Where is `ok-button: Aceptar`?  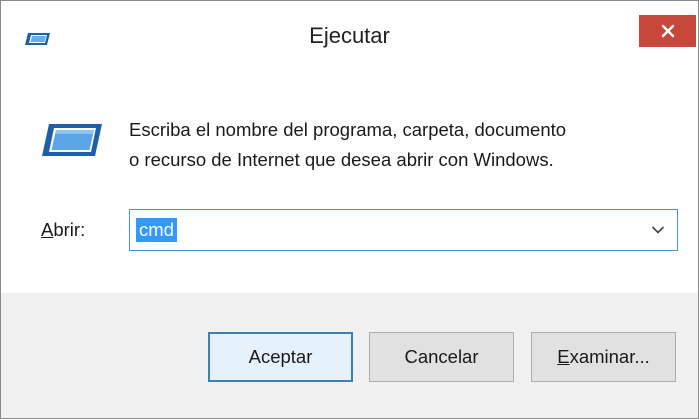
ok-button: Aceptar is located at coordinates (280, 357).